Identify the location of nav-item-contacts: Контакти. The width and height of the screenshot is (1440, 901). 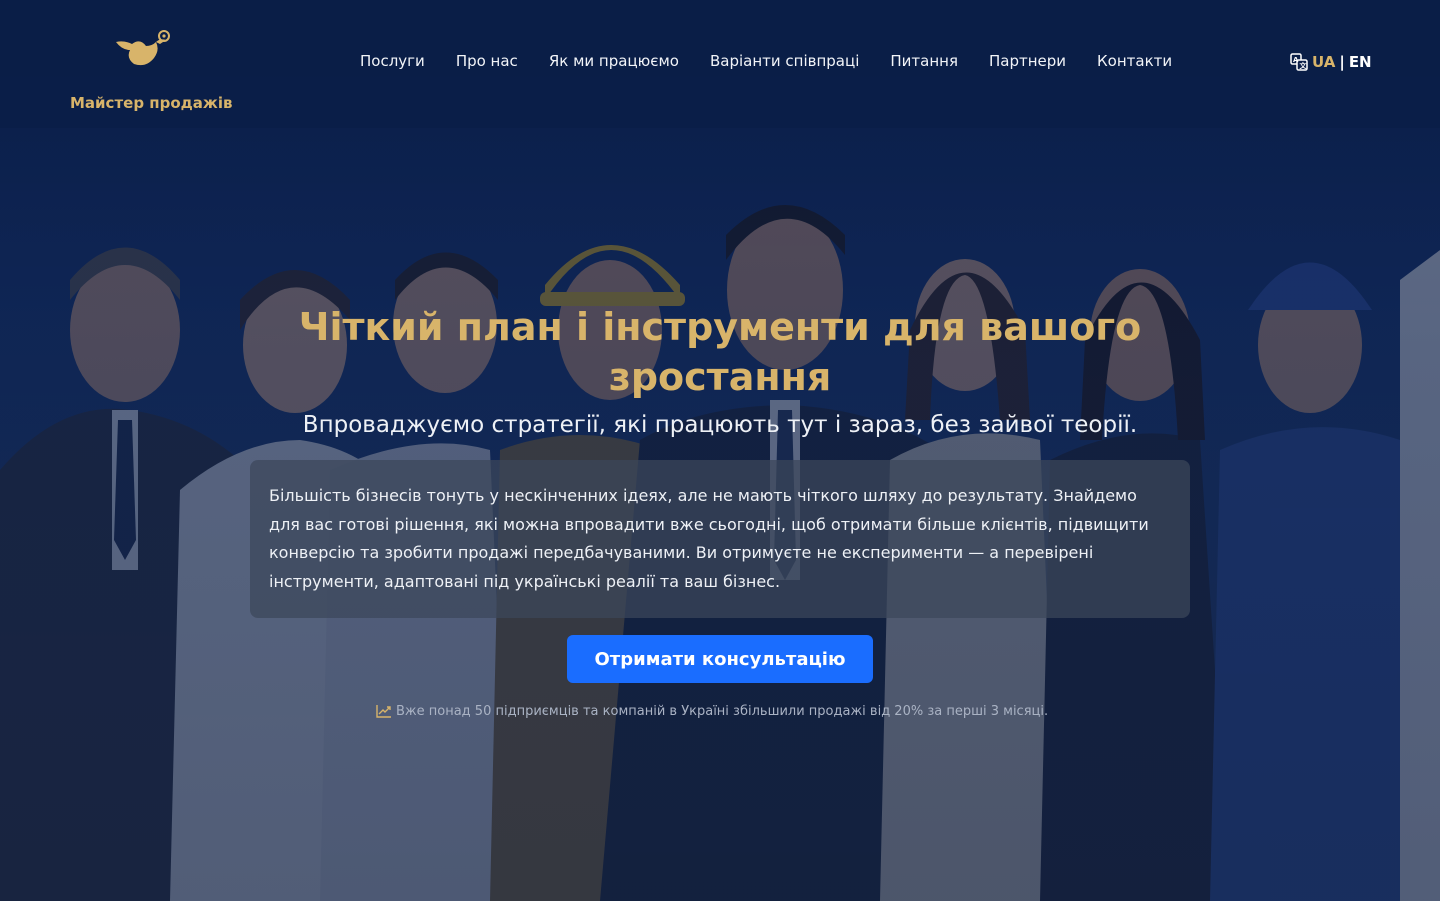
(1134, 64).